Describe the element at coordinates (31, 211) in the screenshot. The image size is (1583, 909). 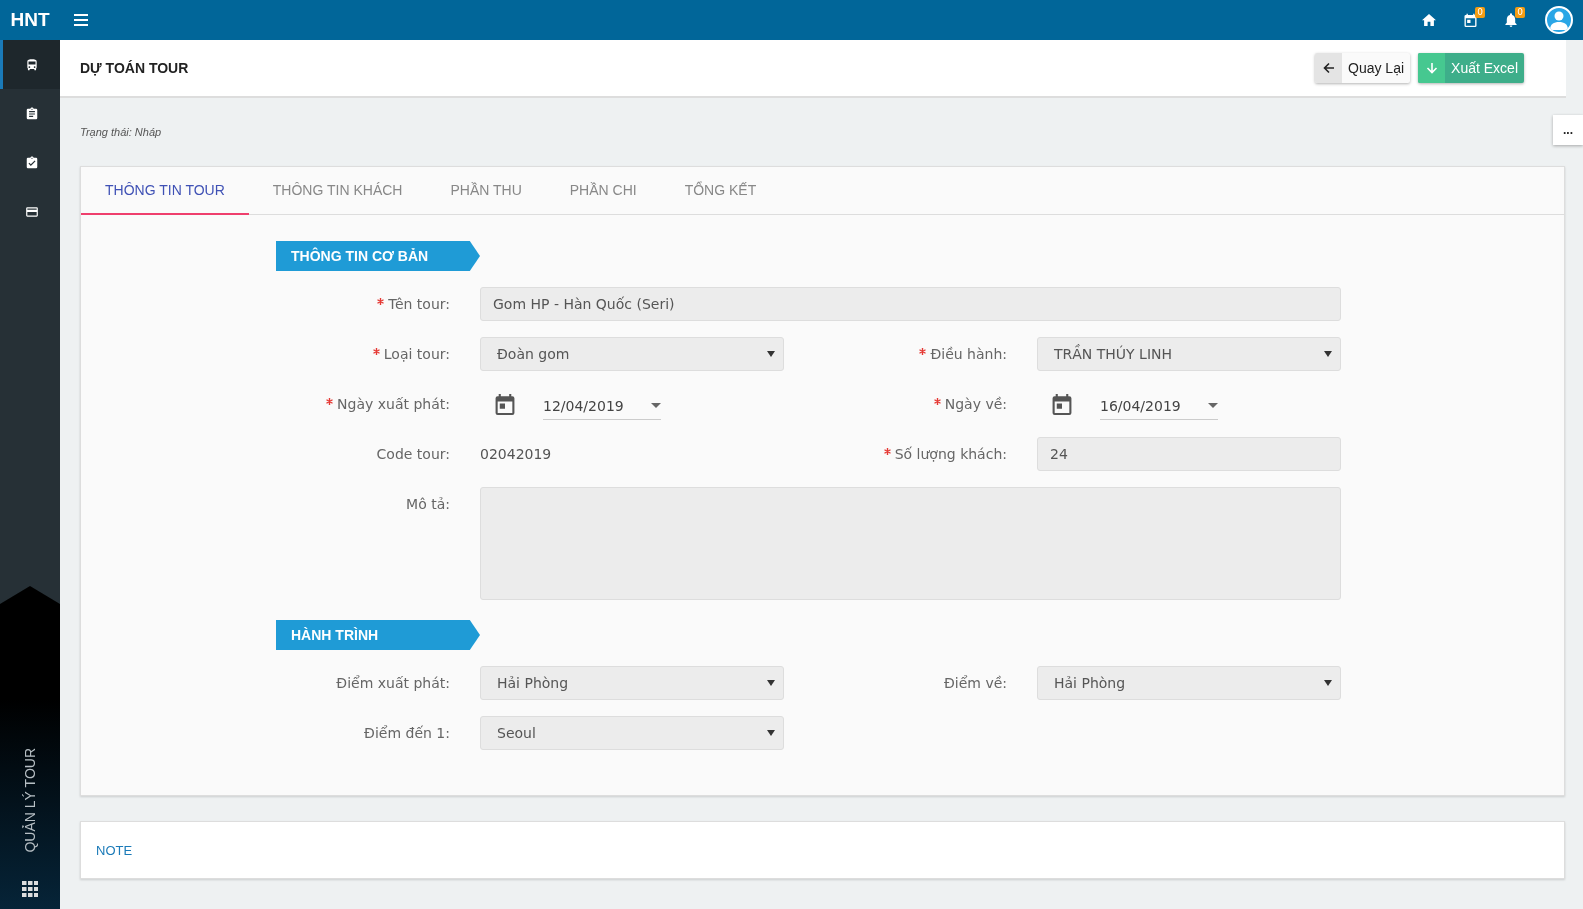
I see `card-icon` at that location.